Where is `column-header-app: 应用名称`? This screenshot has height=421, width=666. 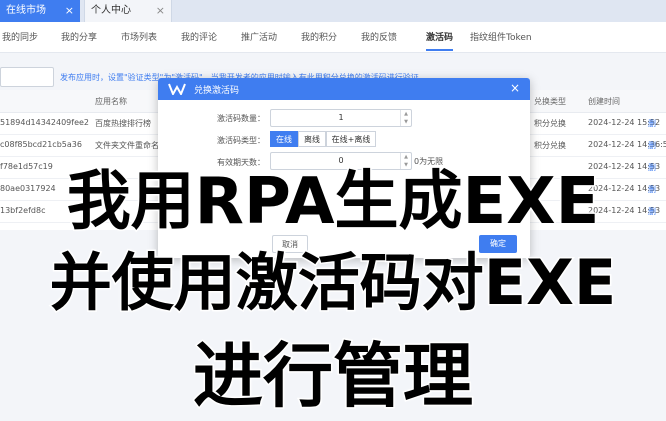
column-header-app: 应用名称 is located at coordinates (111, 101).